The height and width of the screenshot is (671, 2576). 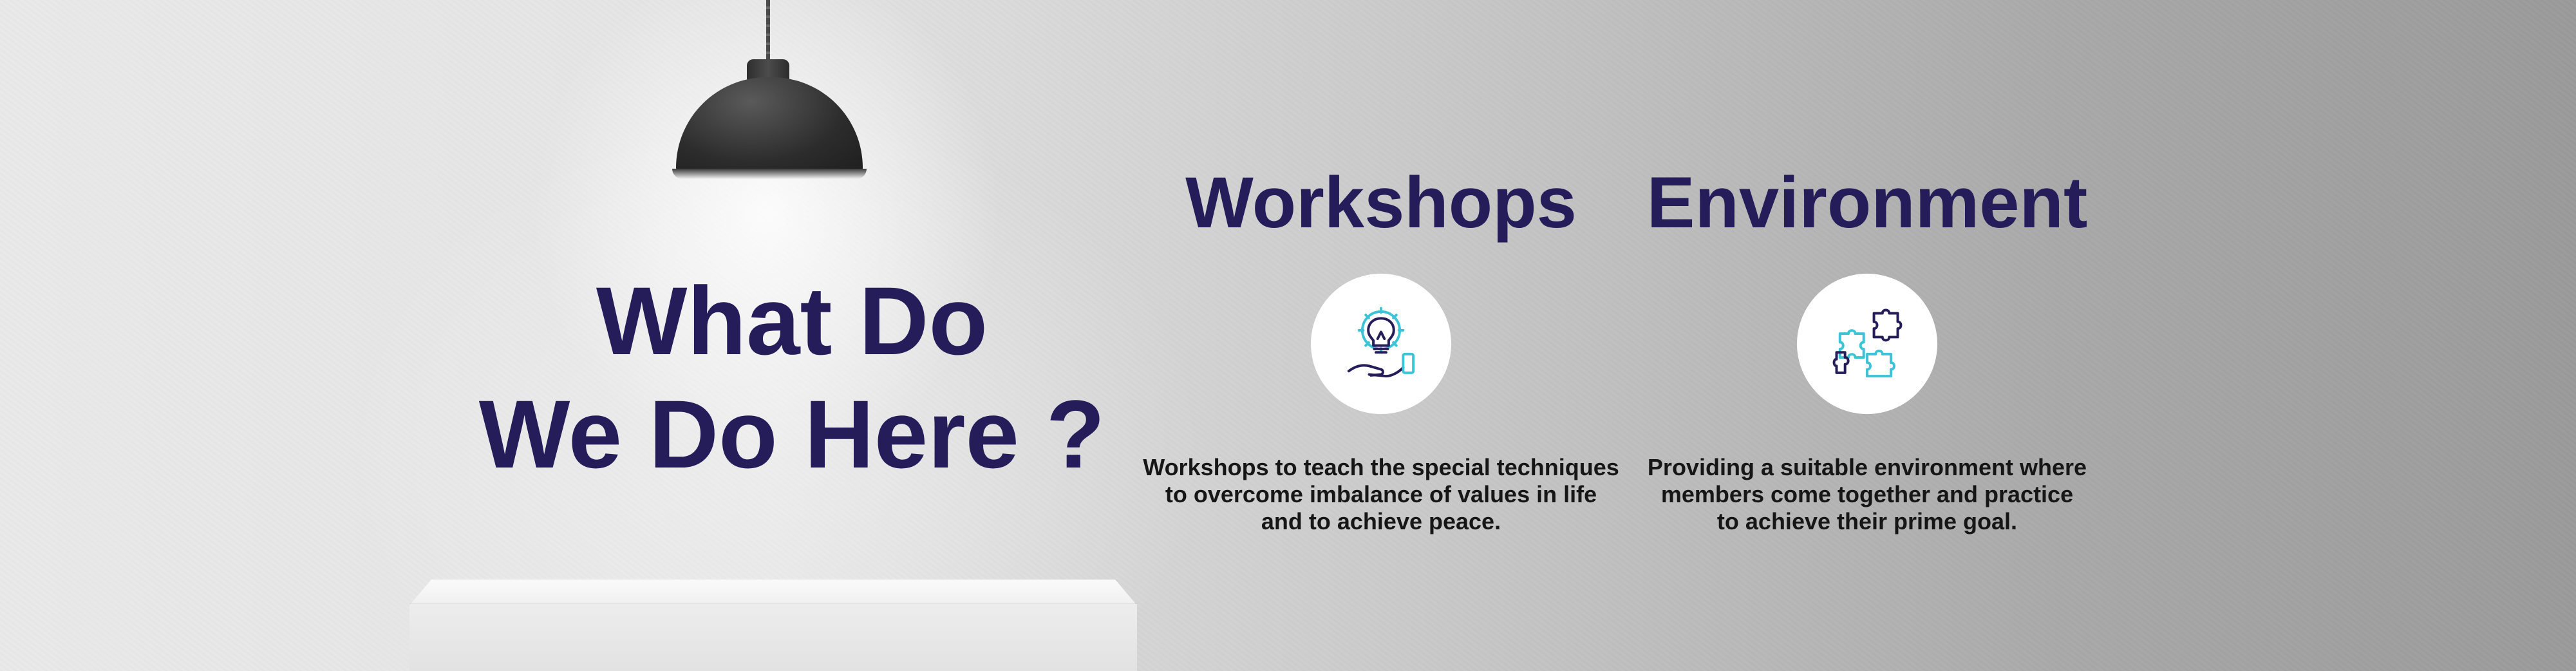 I want to click on pedestal-image, so click(x=773, y=637).